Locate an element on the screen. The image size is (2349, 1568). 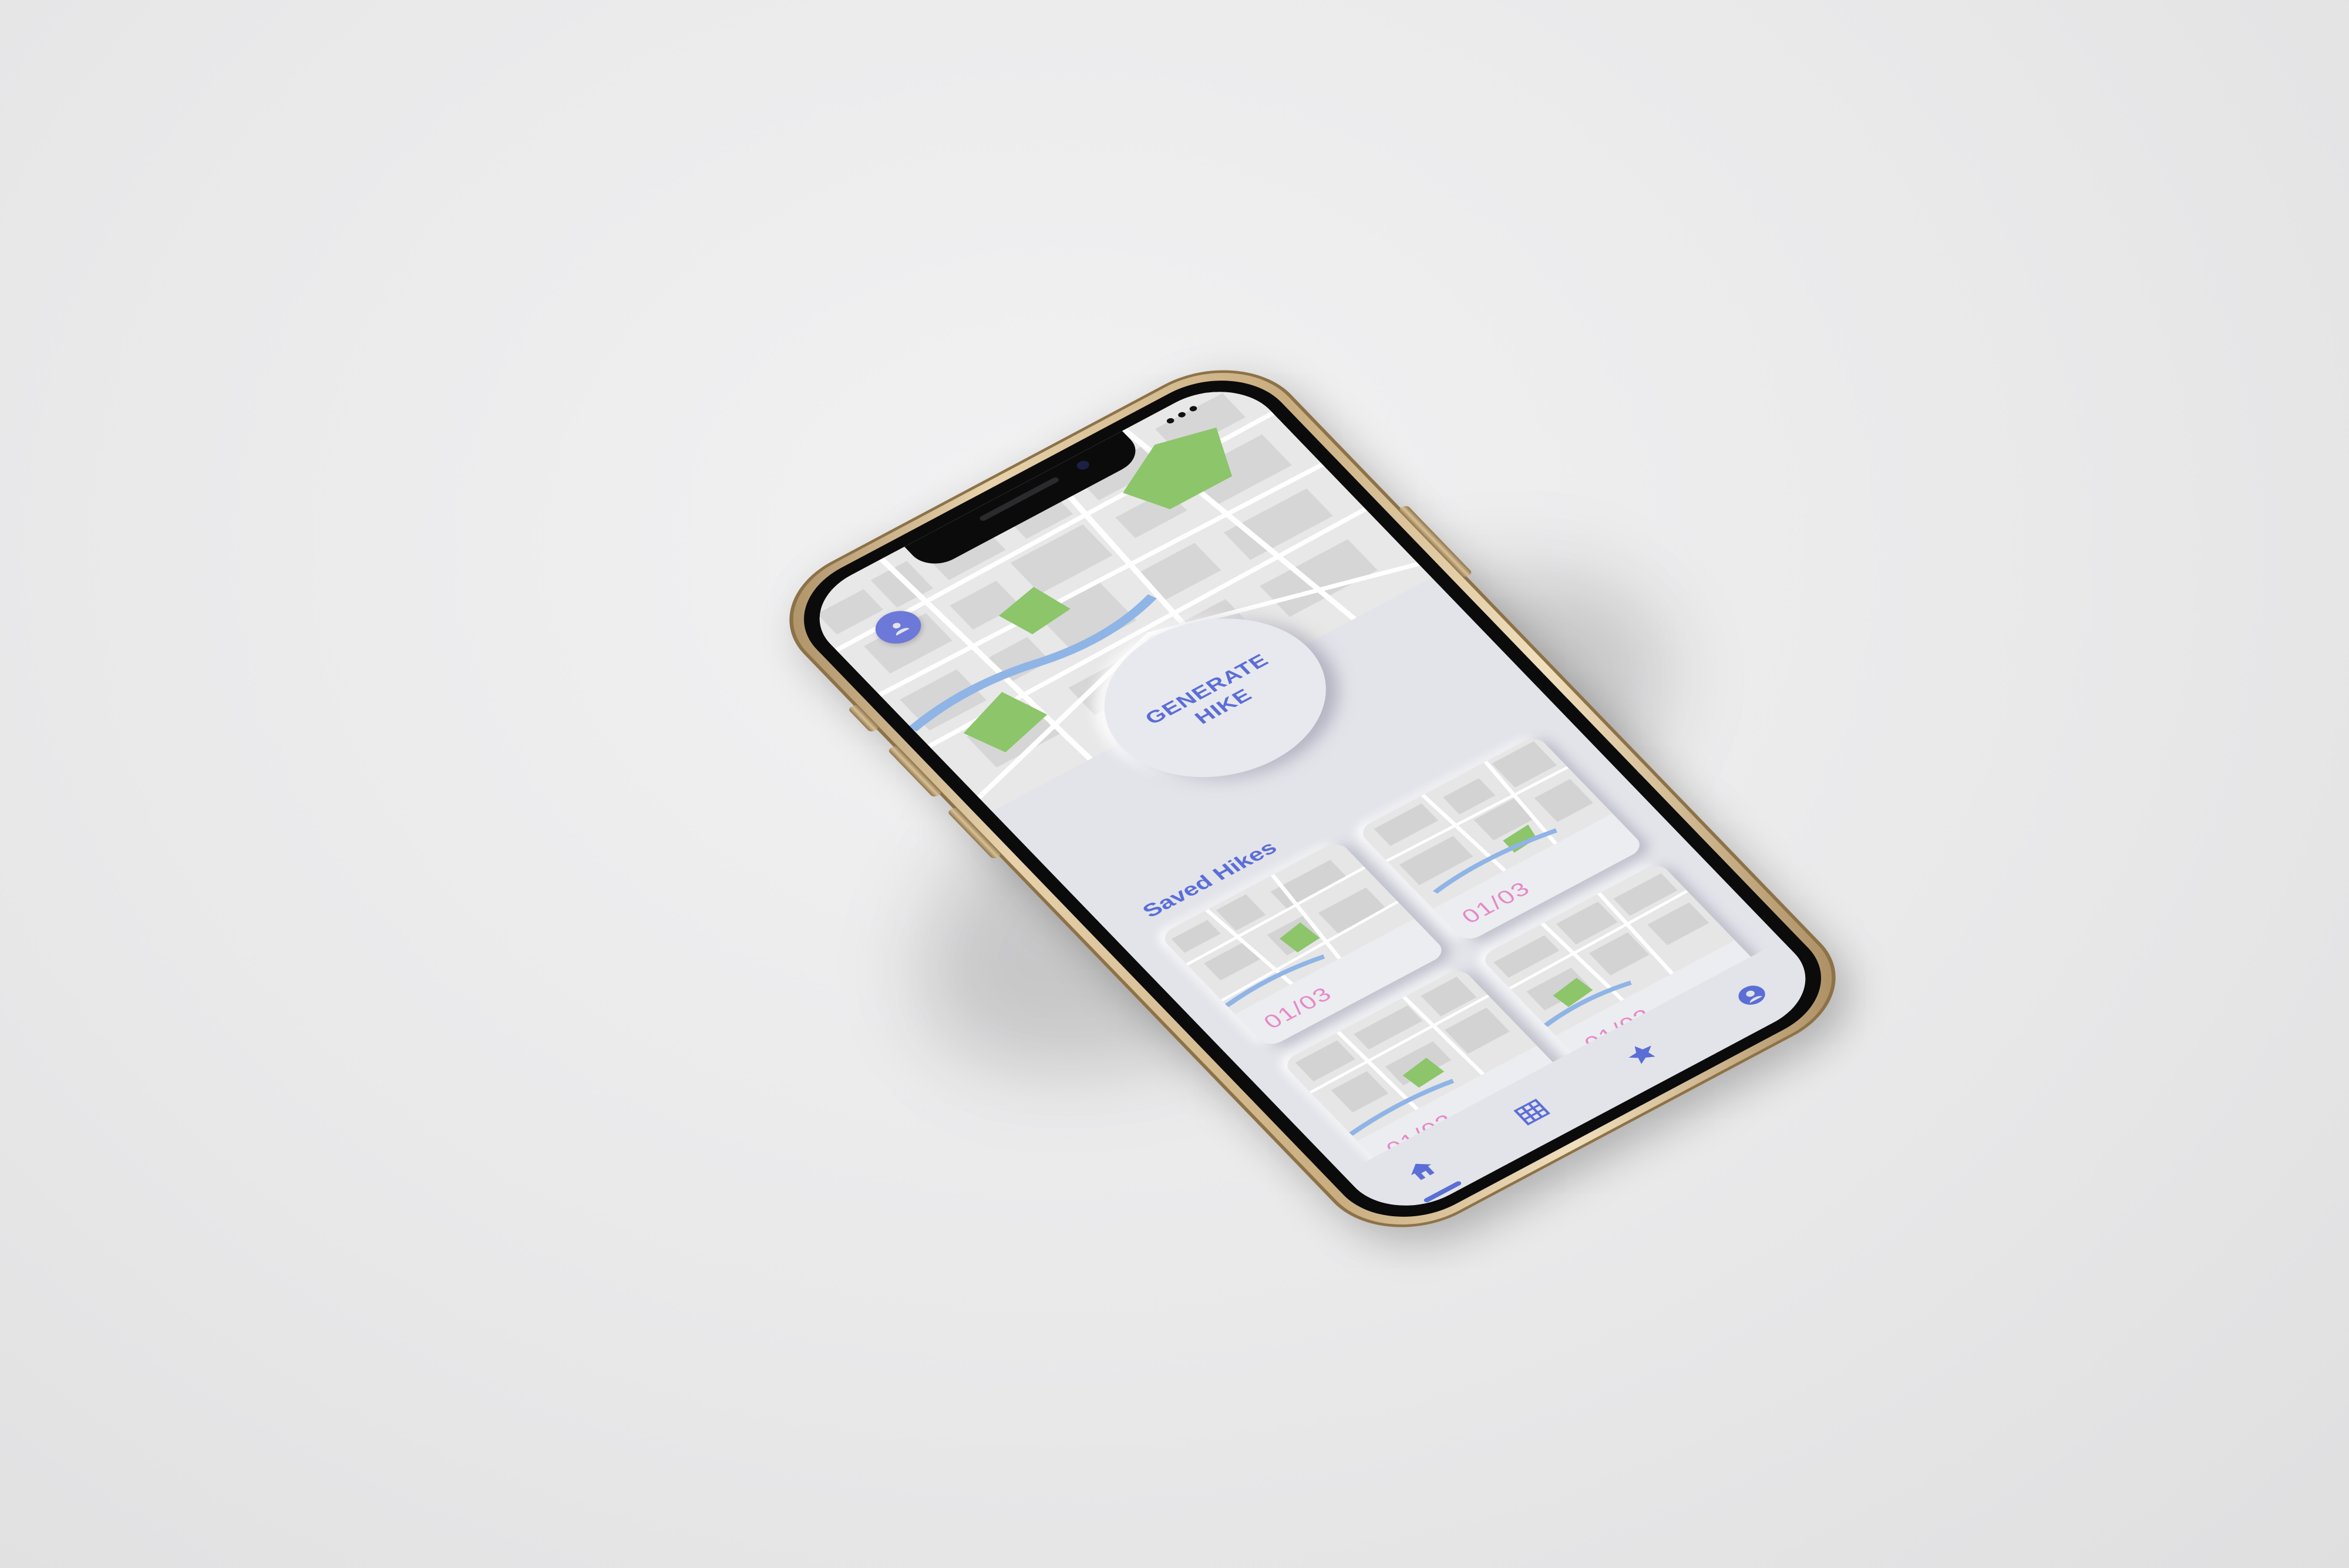
star-icon is located at coordinates (1641, 1055).